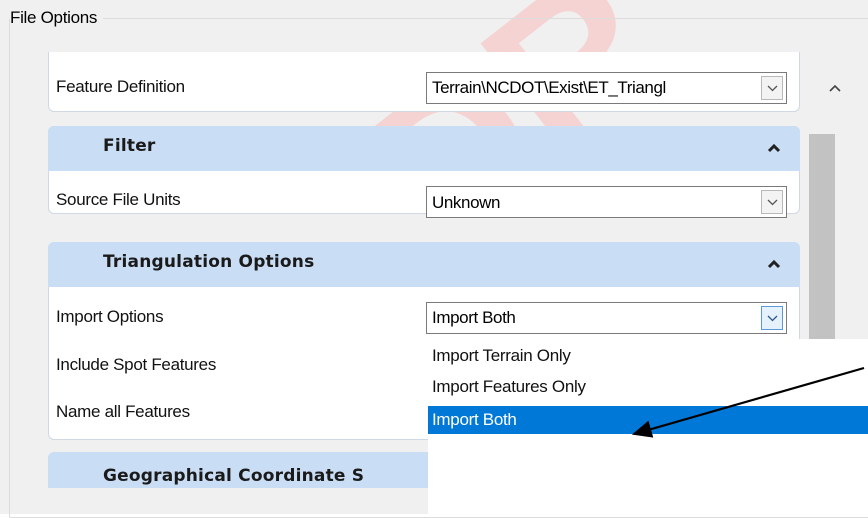 Image resolution: width=868 pixels, height=518 pixels. What do you see at coordinates (606, 202) in the screenshot?
I see `source-file-units-combo: Unknown` at bounding box center [606, 202].